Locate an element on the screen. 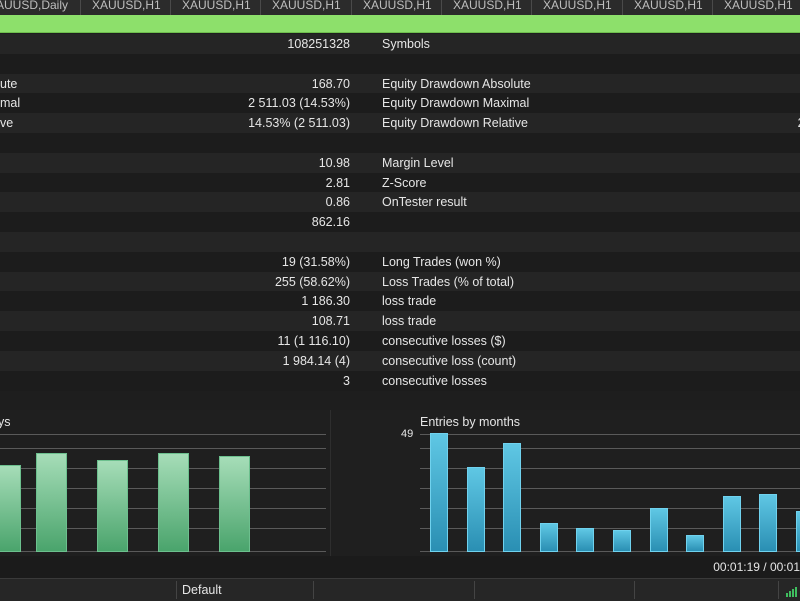  report-row: 255 (58.62%) Loss Trades (% of total) is located at coordinates (400, 281).